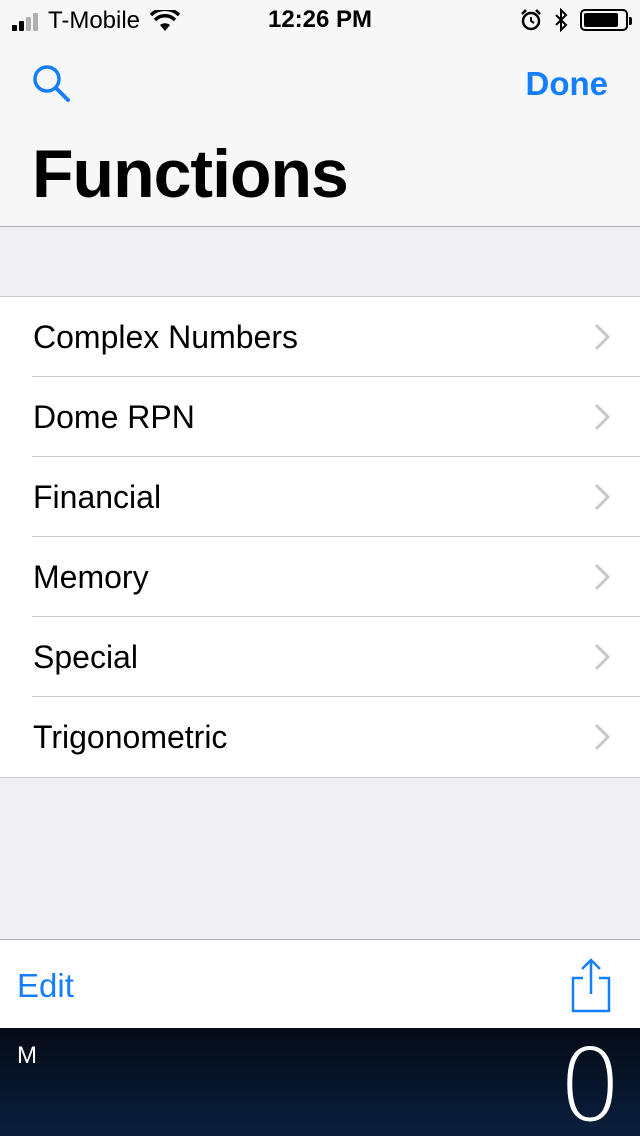 This screenshot has width=640, height=1136. I want to click on status-right, so click(570, 20).